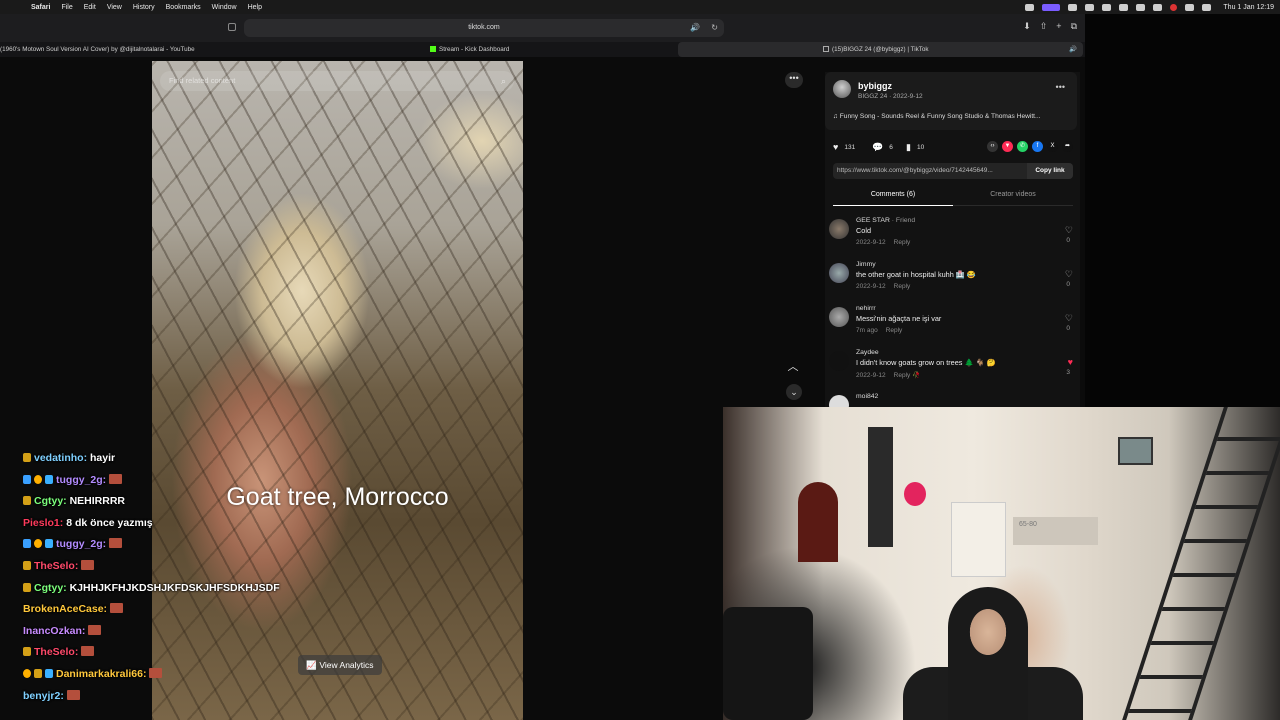 This screenshot has height=720, width=1280. Describe the element at coordinates (1141, 7) in the screenshot. I see `status-volume-icon` at that location.